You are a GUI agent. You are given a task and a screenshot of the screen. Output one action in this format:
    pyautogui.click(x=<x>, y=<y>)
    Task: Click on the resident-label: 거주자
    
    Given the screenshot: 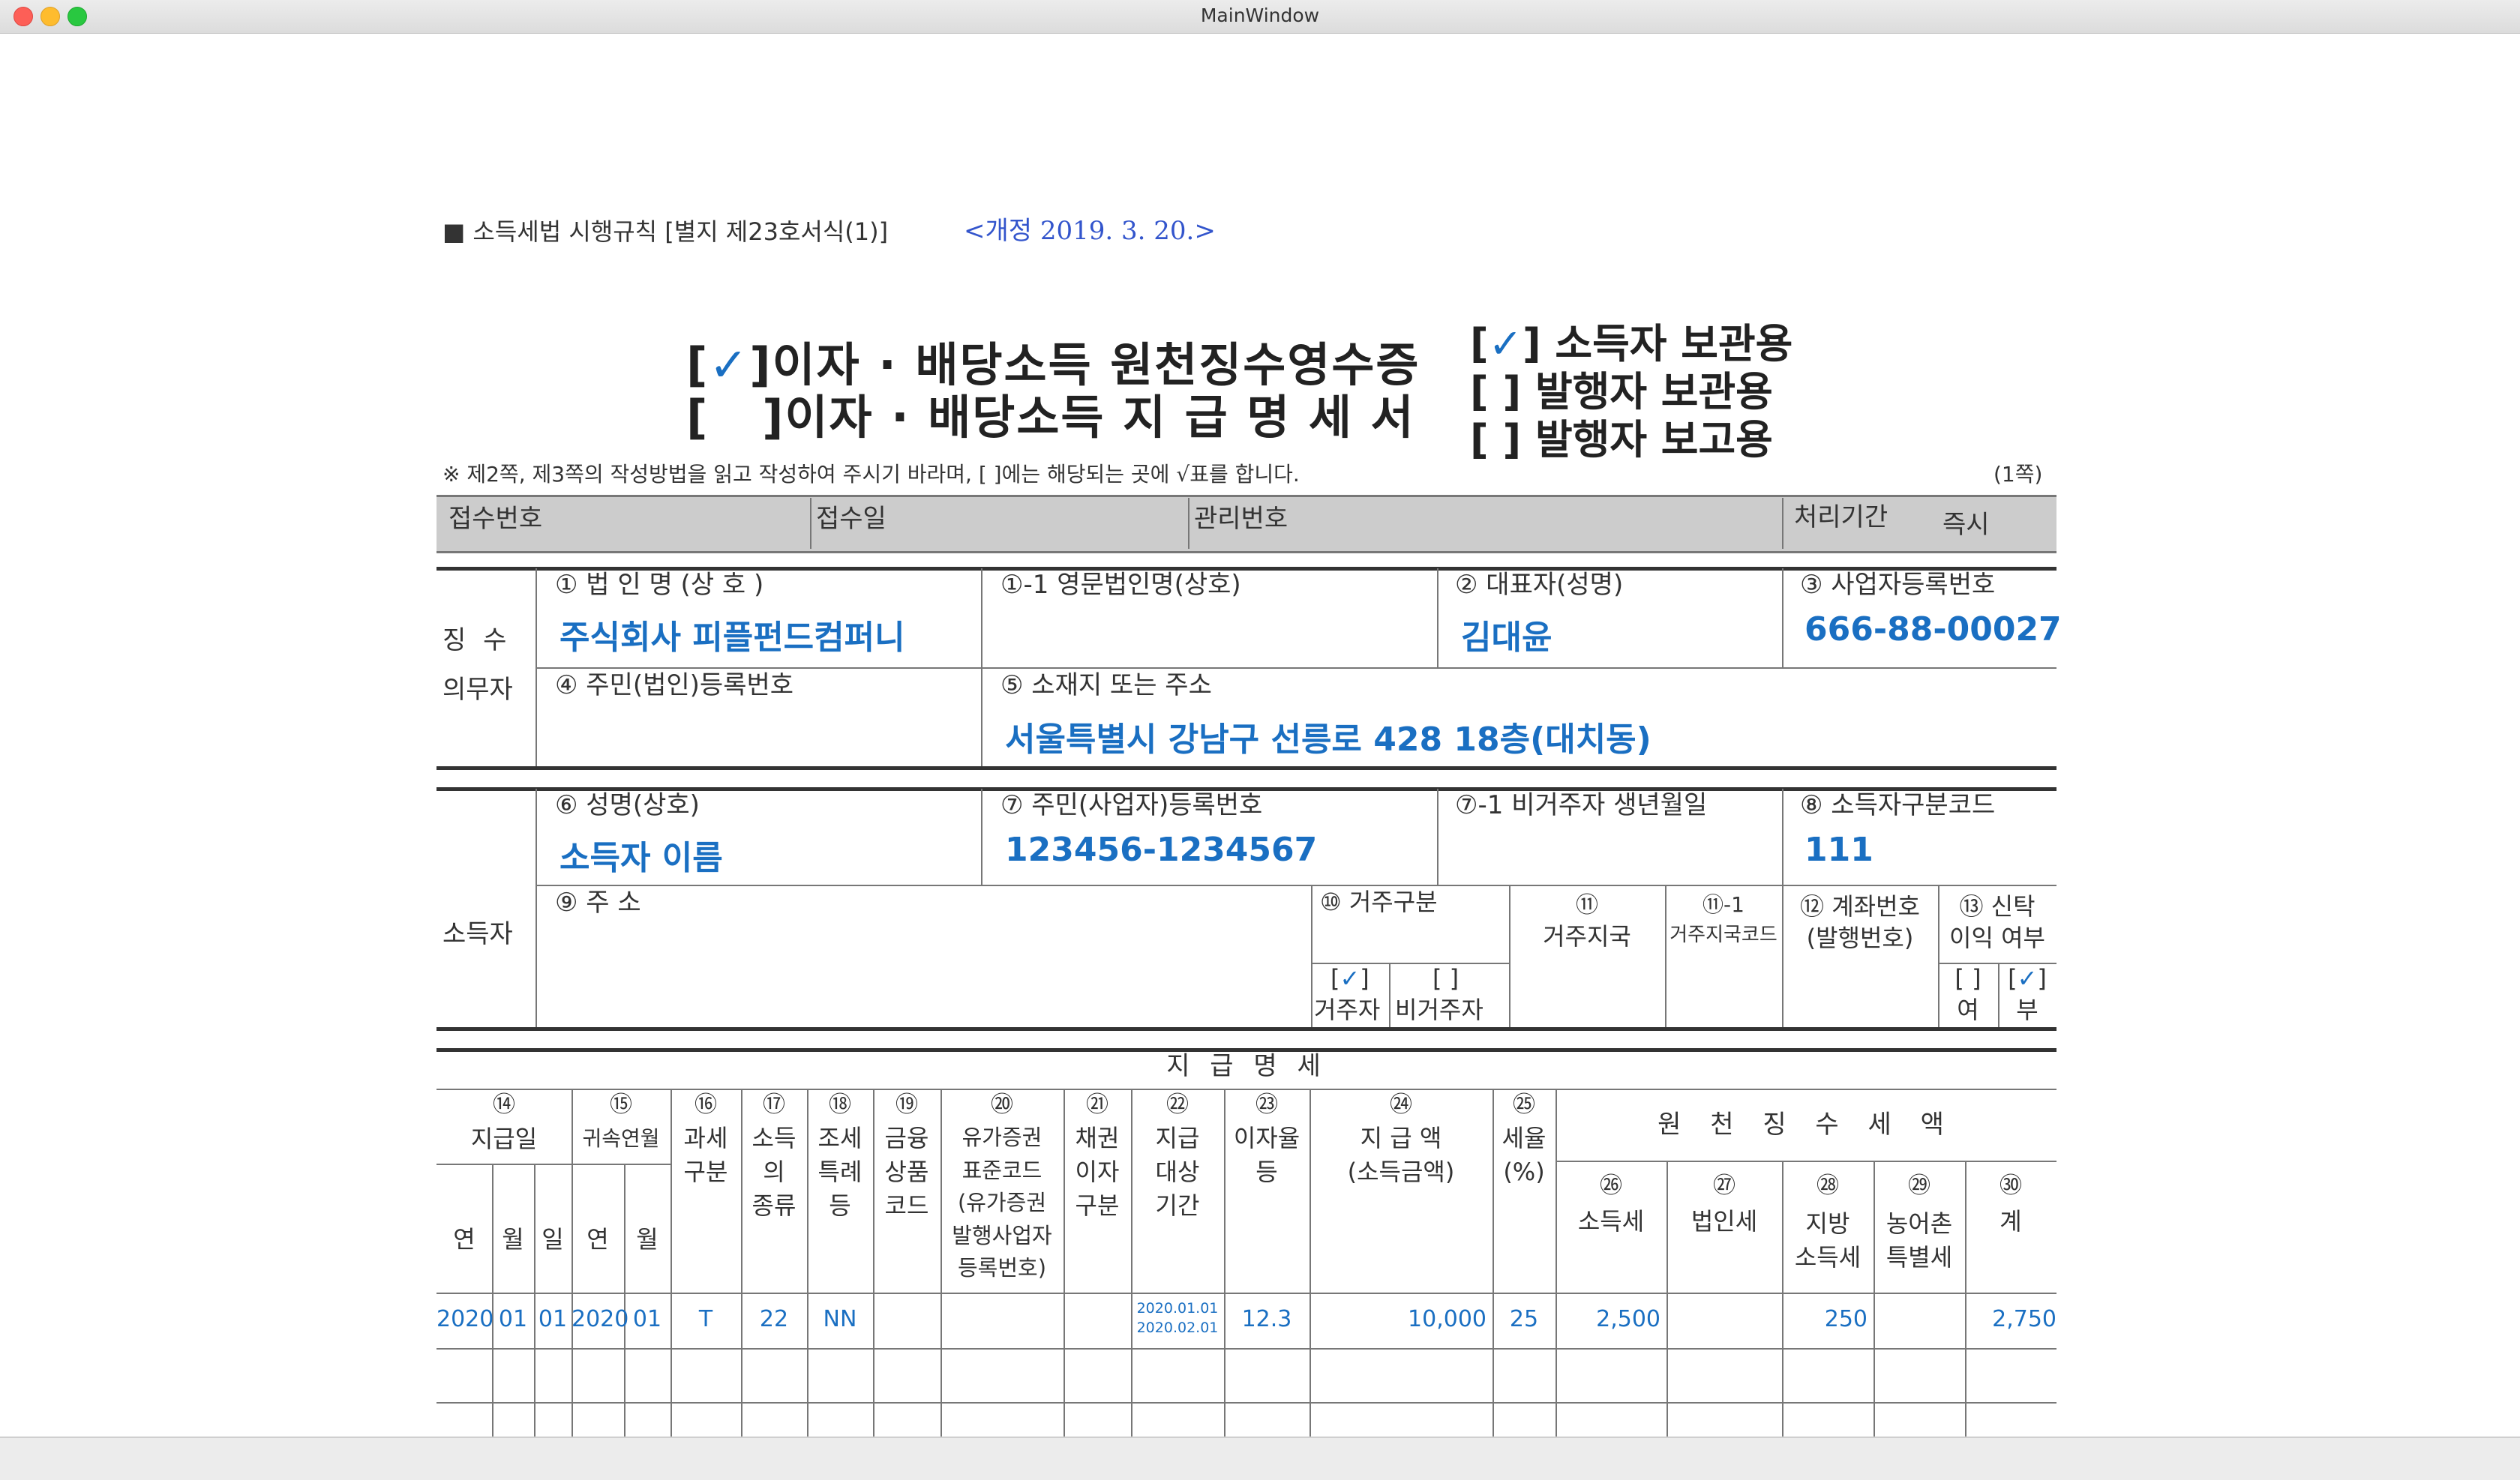 What is the action you would take?
    pyautogui.click(x=1347, y=1010)
    